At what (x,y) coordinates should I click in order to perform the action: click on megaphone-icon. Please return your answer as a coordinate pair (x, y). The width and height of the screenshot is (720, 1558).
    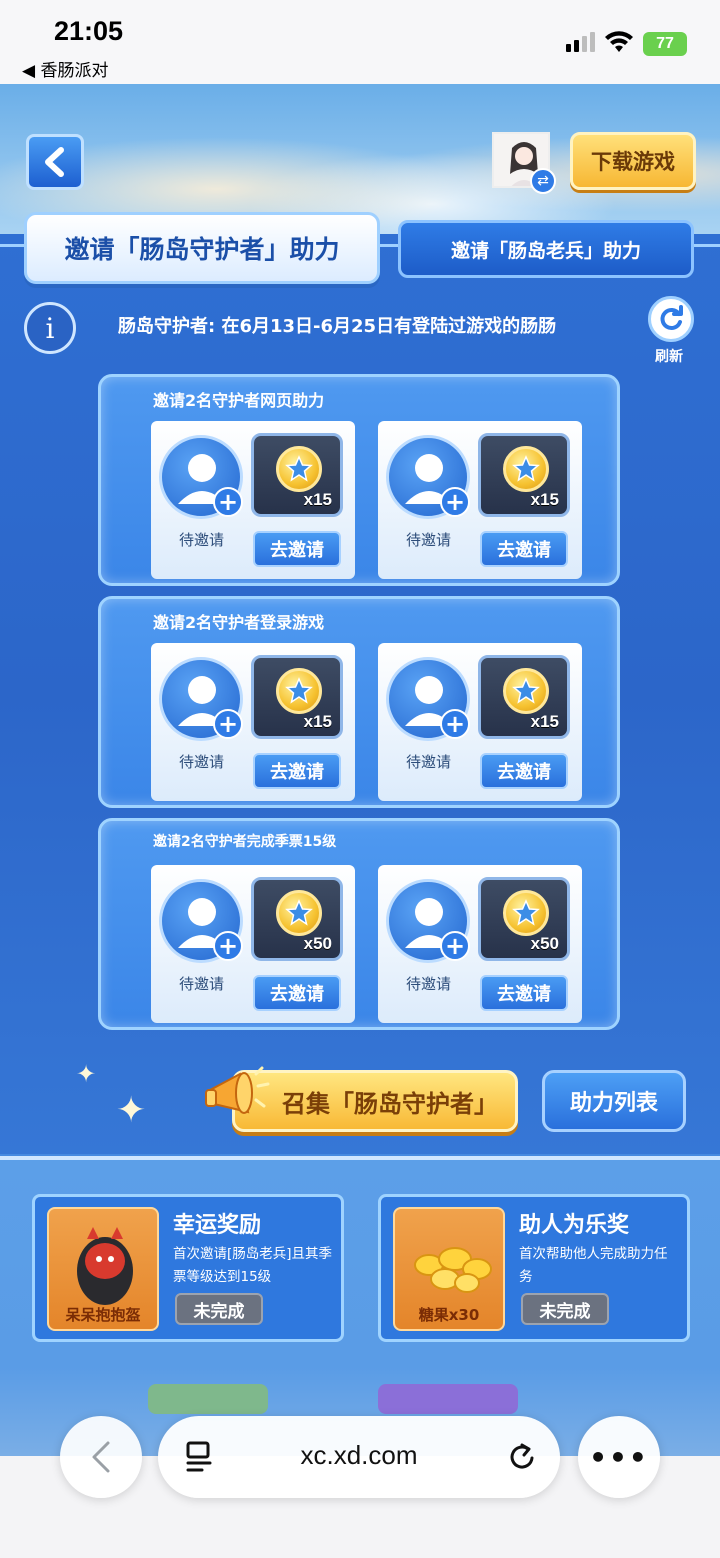
    Looking at the image, I should click on (236, 1096).